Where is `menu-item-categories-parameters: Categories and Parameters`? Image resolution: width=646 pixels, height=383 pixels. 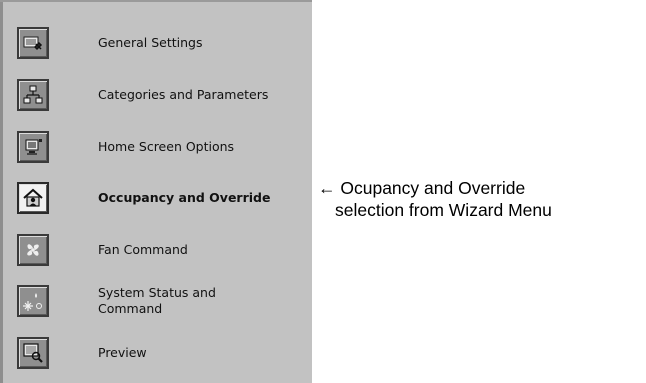 menu-item-categories-parameters: Categories and Parameters is located at coordinates (162, 95).